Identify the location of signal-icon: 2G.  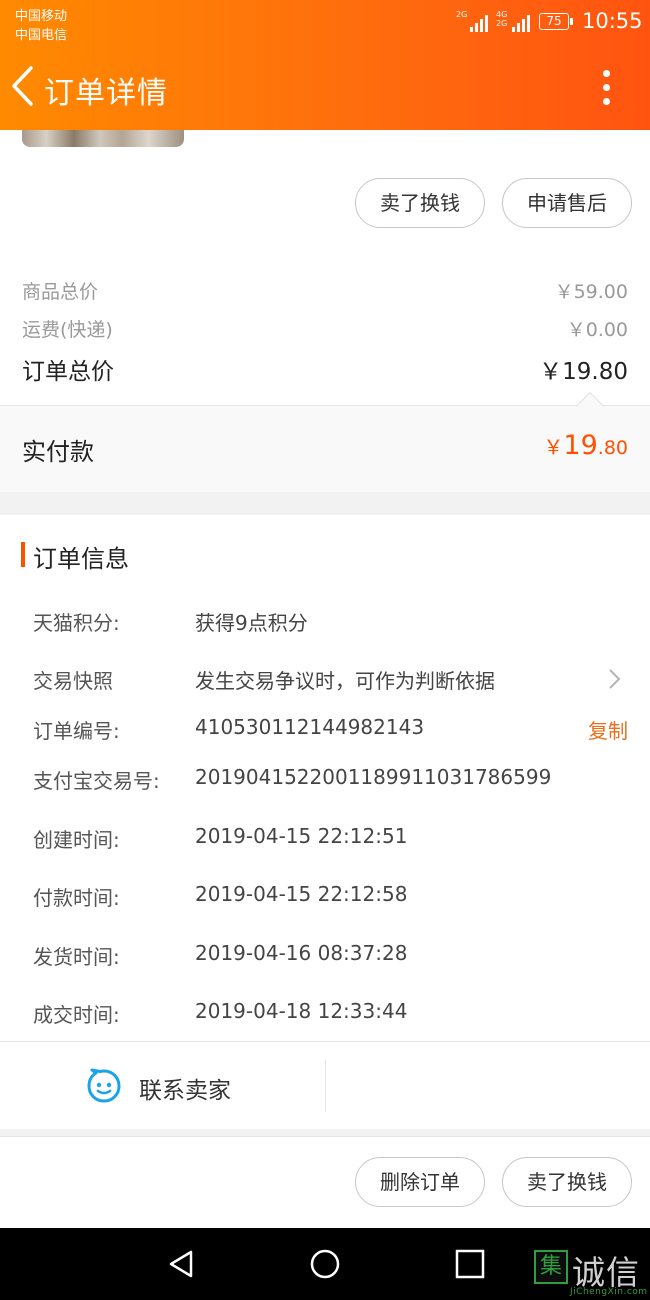
(473, 21).